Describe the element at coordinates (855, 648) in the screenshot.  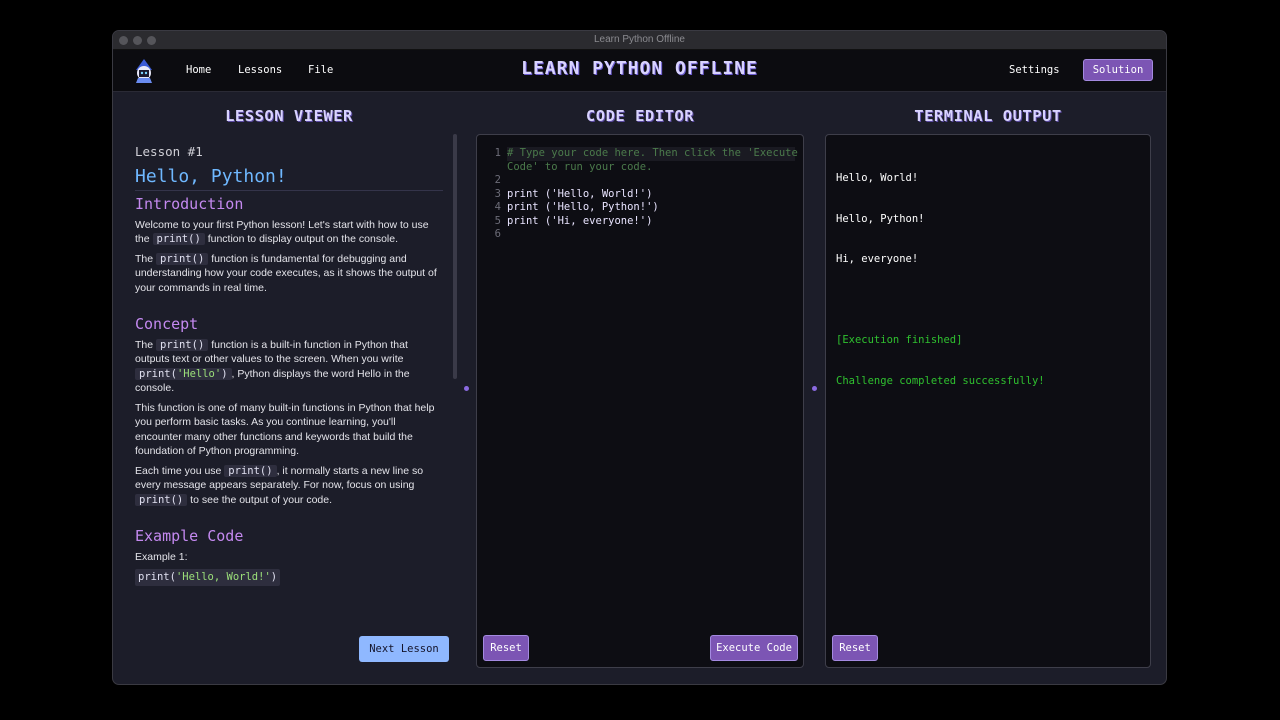
I see `terminal-reset-button: Reset` at that location.